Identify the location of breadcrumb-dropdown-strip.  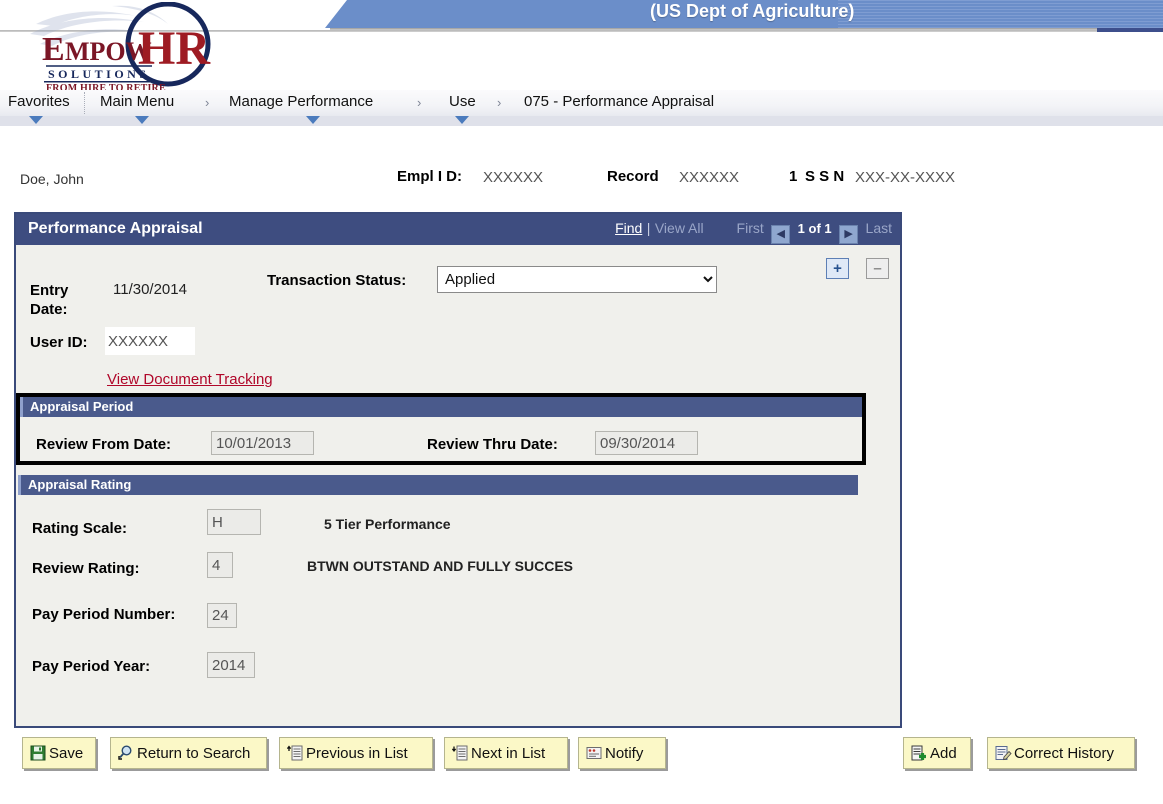
(581, 121).